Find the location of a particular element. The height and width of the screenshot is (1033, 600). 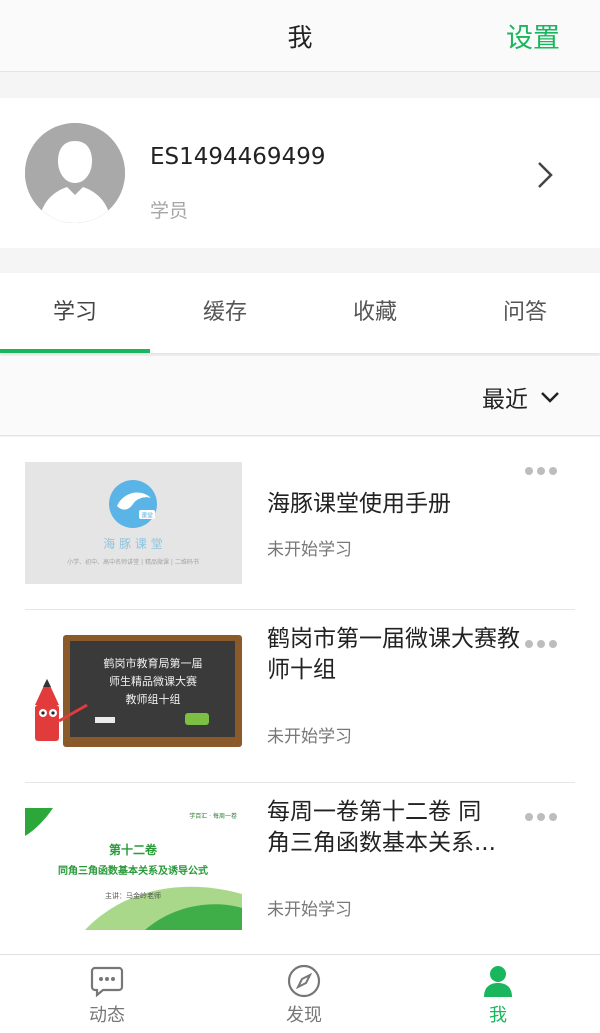

math-cover-image: 学百汇 · 每周一卷 第十二卷 同角三角函数基本关系及诱导公式 主讲：马金岭老师 is located at coordinates (133, 869).